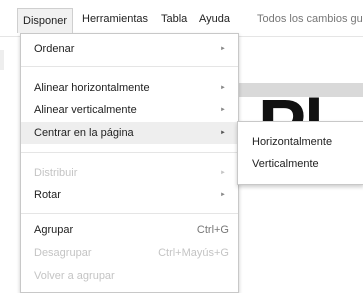  I want to click on menu-item-desagrupar: Desagrupar Ctrl+Mayús+G, so click(129, 253).